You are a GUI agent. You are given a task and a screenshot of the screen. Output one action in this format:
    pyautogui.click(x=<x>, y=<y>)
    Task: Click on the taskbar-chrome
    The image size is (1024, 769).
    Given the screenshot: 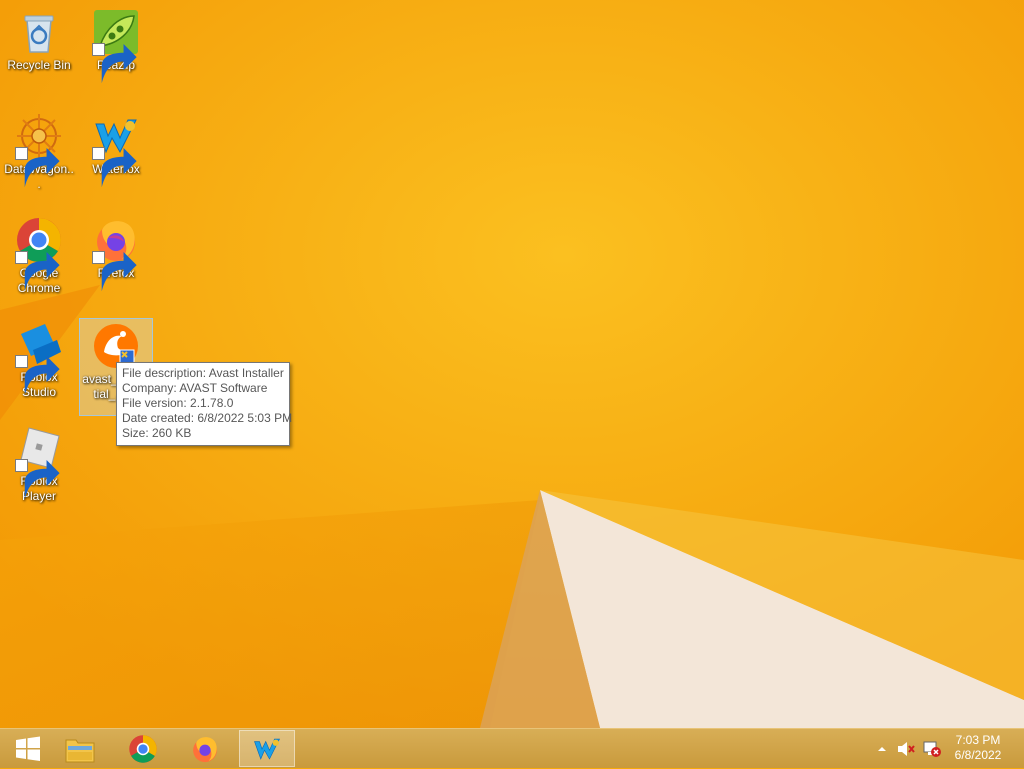 What is the action you would take?
    pyautogui.click(x=143, y=748)
    